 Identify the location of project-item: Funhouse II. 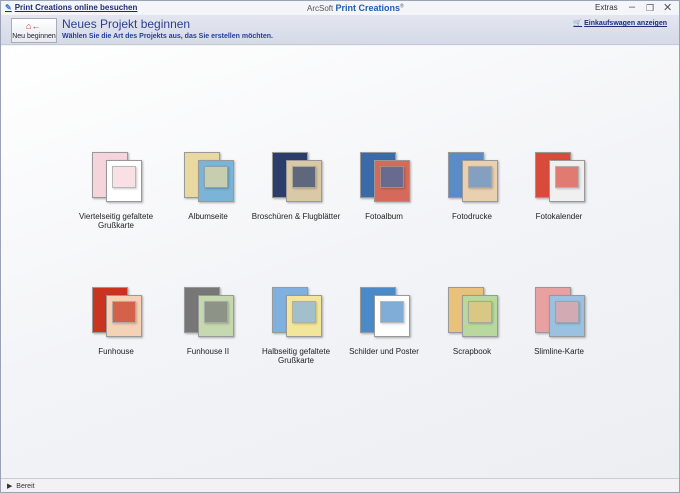
(208, 318).